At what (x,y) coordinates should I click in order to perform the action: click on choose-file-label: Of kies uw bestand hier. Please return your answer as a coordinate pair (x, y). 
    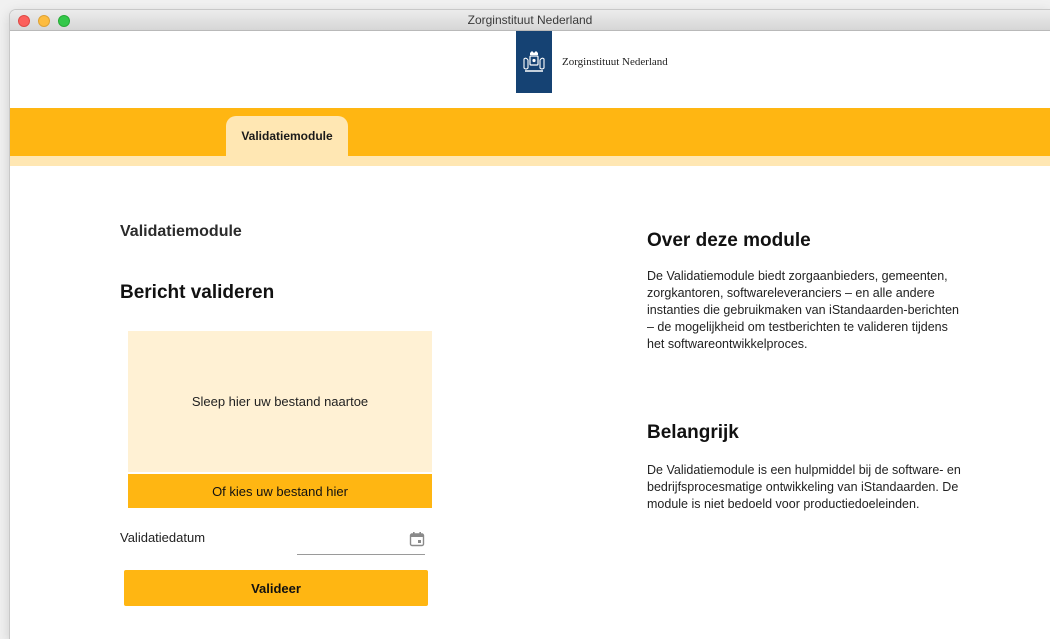
    Looking at the image, I should click on (280, 491).